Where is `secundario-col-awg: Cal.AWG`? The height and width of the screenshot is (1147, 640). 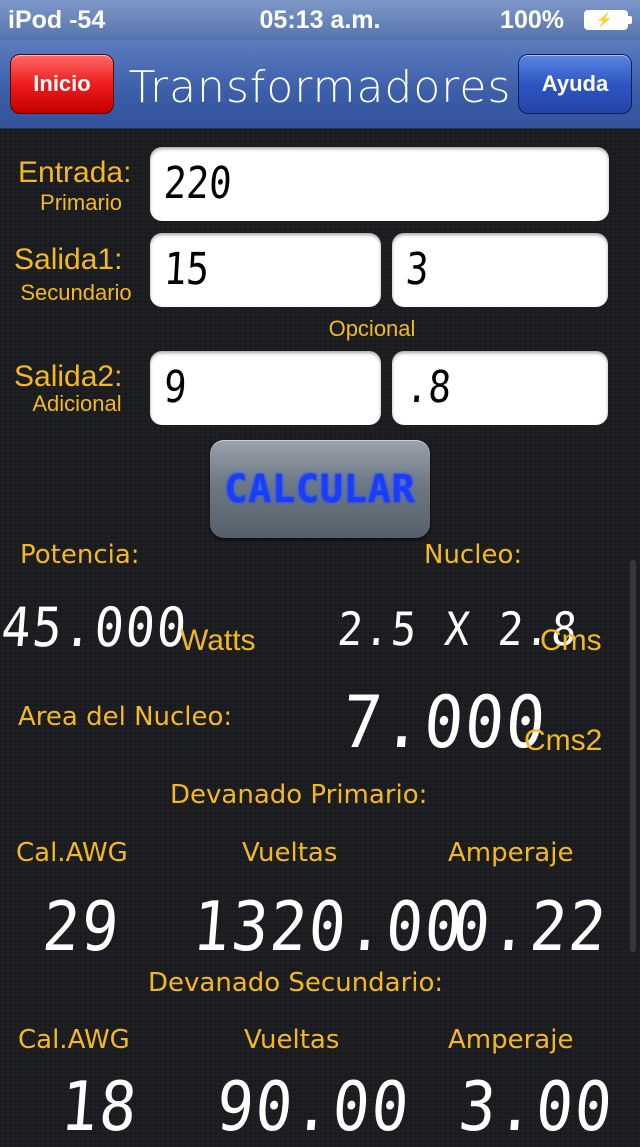 secundario-col-awg: Cal.AWG is located at coordinates (74, 1040).